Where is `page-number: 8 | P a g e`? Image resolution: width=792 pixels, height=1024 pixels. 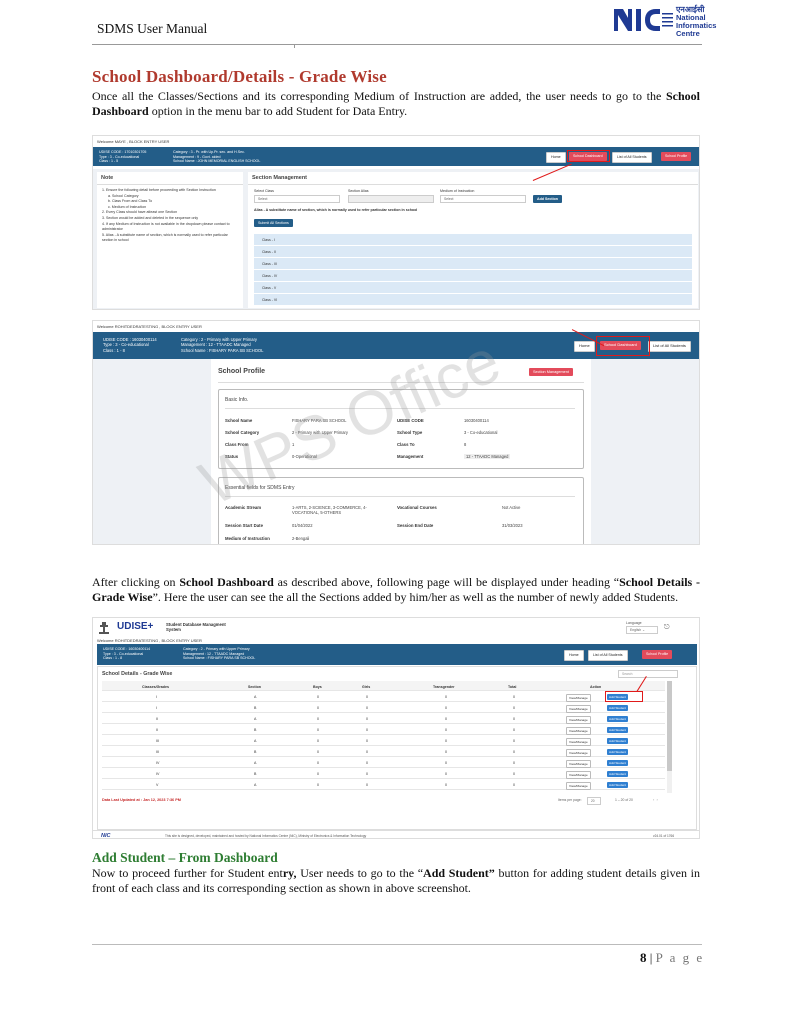
page-number: 8 | P a g e is located at coordinates (672, 957).